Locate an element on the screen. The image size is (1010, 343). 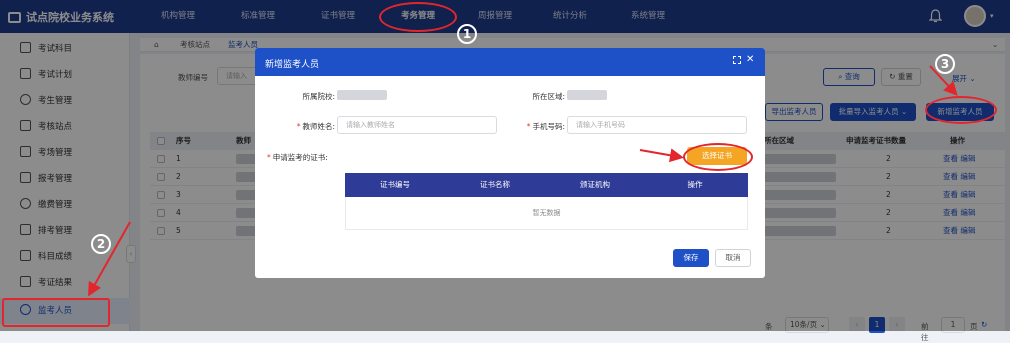
arrow-to-add-button is located at coordinates (943, 80).